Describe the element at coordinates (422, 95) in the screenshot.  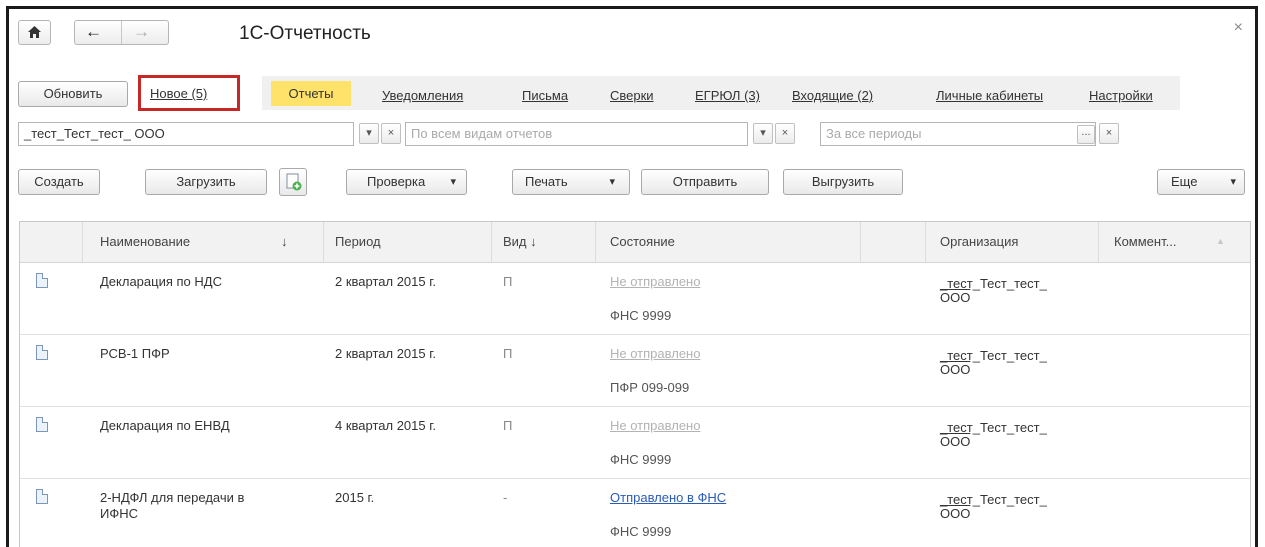
I see `tab-notifications: Уведомления` at that location.